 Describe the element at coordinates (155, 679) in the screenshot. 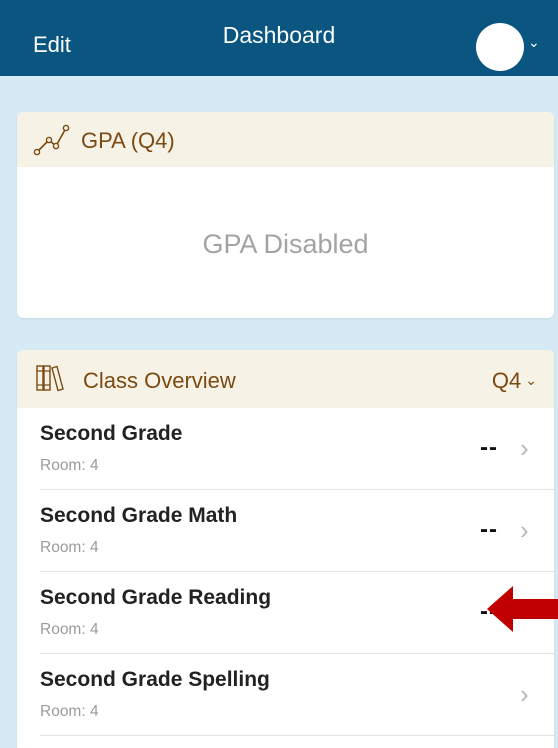

I see `class-name: Second Grade Spelling` at that location.